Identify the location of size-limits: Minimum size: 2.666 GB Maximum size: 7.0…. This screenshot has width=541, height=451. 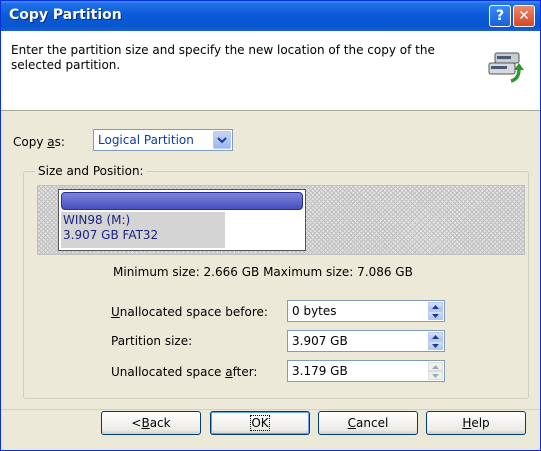
(263, 272).